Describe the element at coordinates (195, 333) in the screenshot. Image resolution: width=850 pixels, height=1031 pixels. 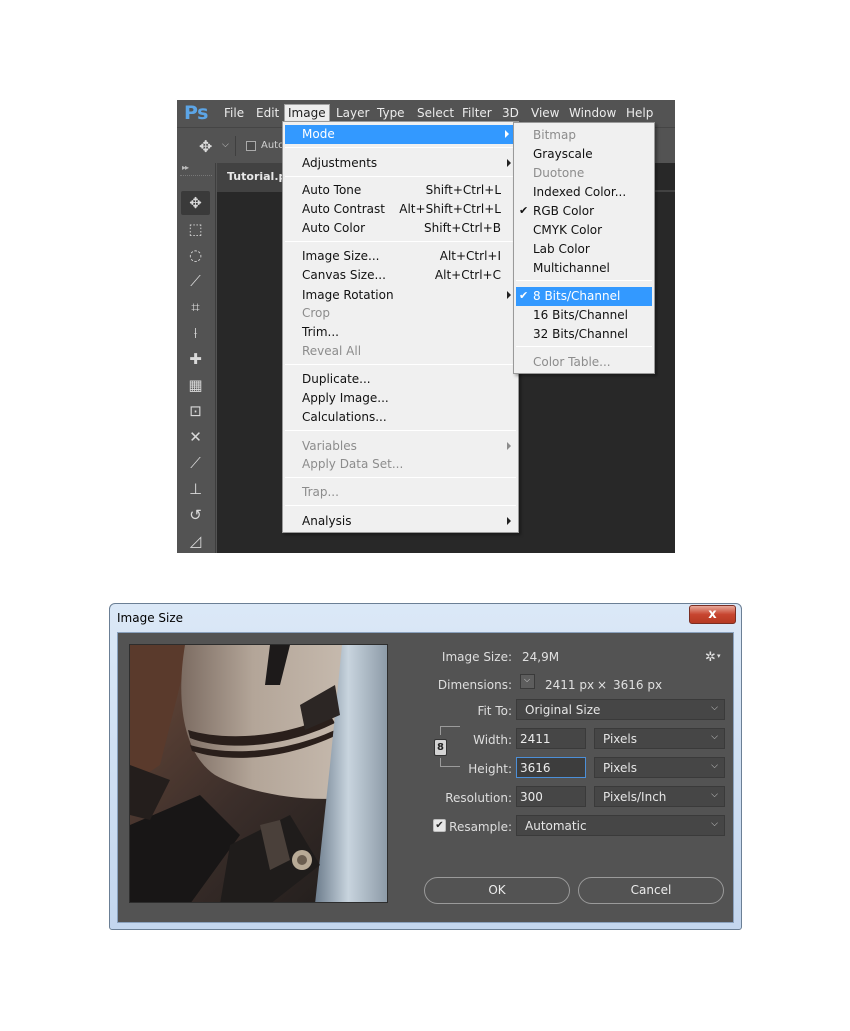
I see `eyedropper-icon: ⟊` at that location.